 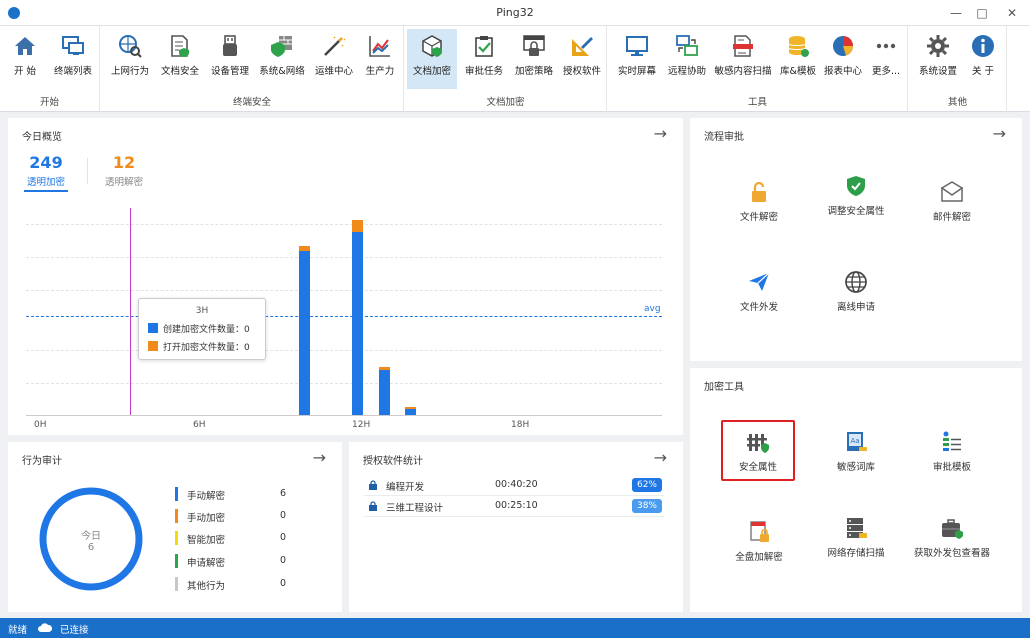 What do you see at coordinates (124, 170) in the screenshot?
I see `stat-transparent-decrypt: 12 透明解密` at bounding box center [124, 170].